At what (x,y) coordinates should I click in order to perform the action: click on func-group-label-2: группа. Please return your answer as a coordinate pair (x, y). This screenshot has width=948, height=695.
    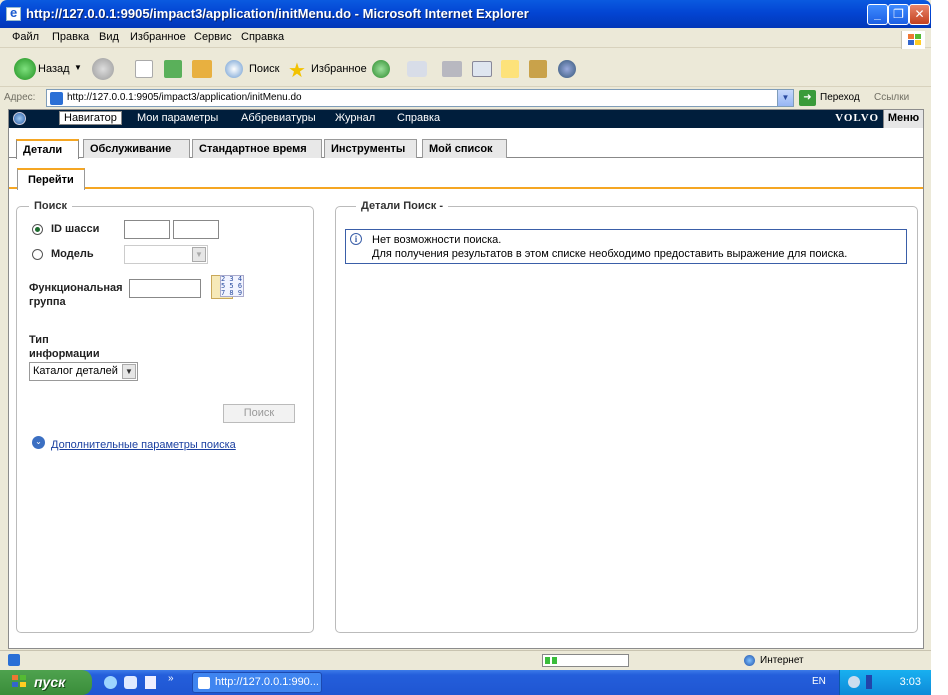
    Looking at the image, I should click on (47, 302).